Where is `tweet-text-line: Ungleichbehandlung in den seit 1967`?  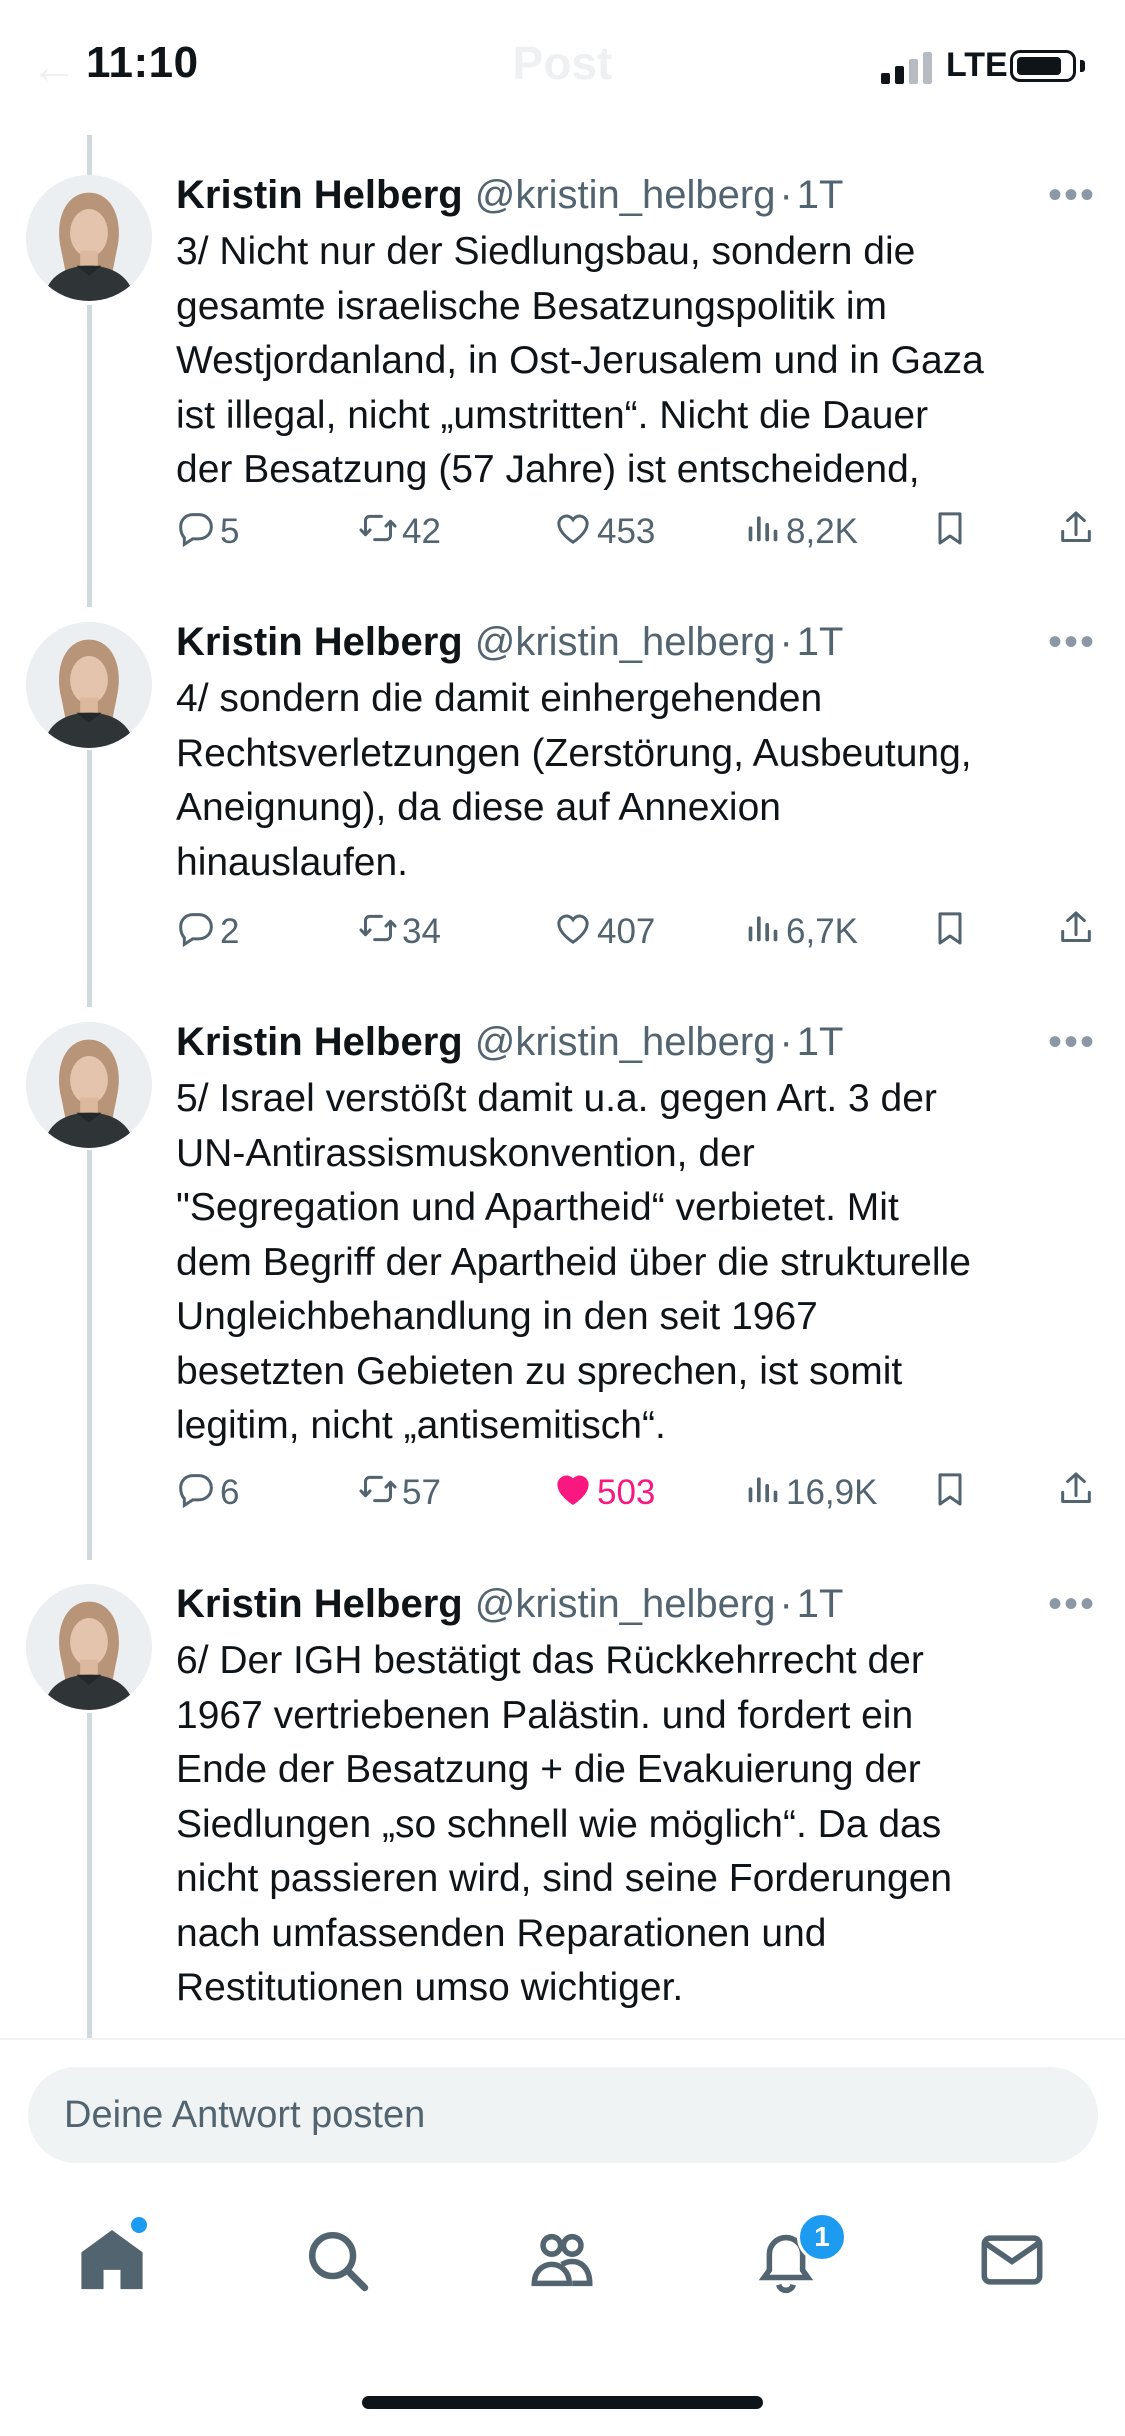 tweet-text-line: Ungleichbehandlung in den seit 1967 is located at coordinates (497, 1316).